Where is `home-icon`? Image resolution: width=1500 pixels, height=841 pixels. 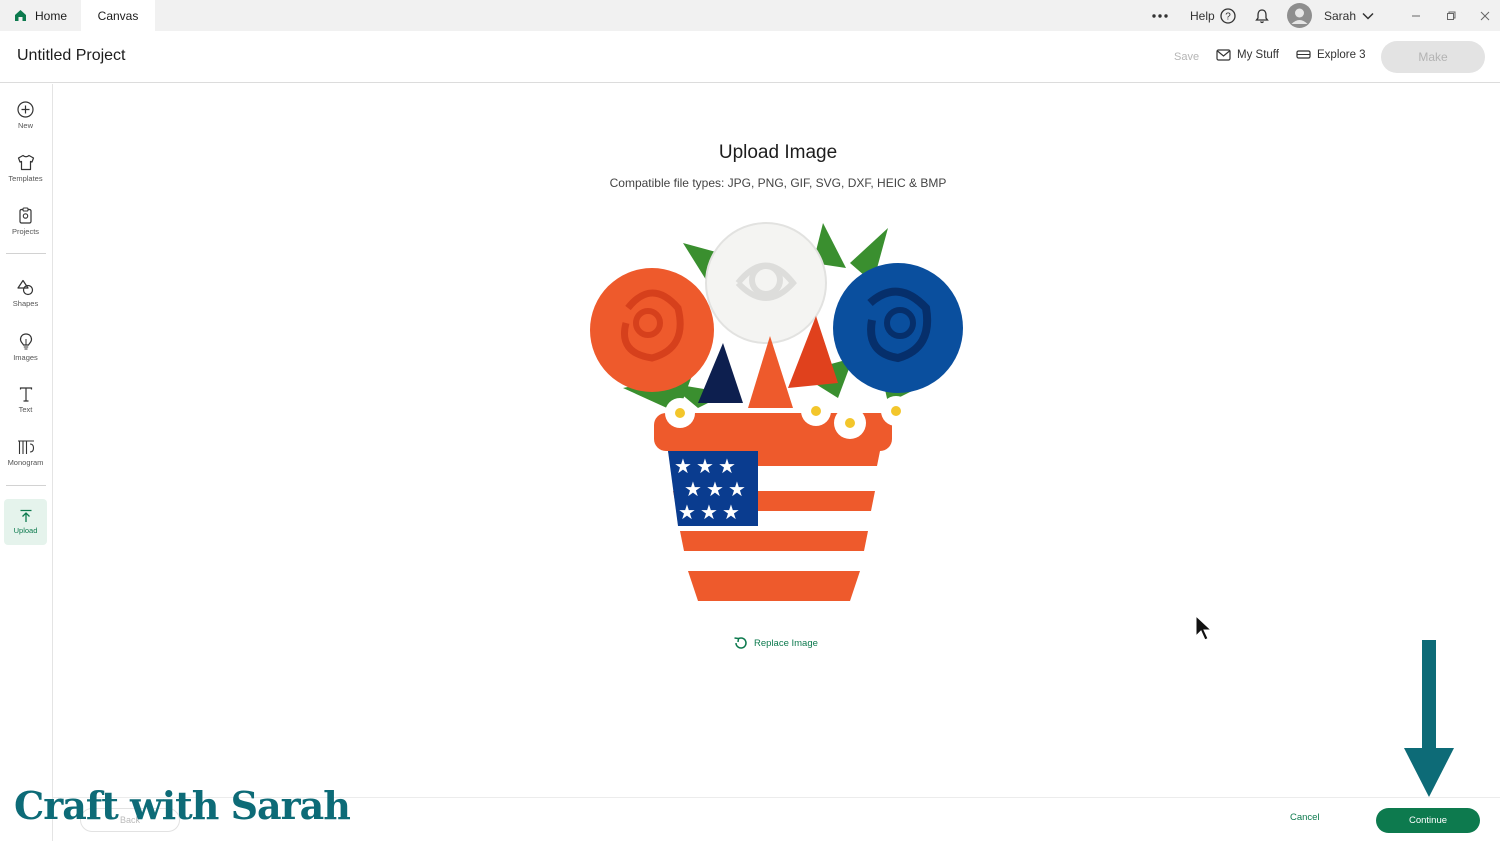 home-icon is located at coordinates (20, 15).